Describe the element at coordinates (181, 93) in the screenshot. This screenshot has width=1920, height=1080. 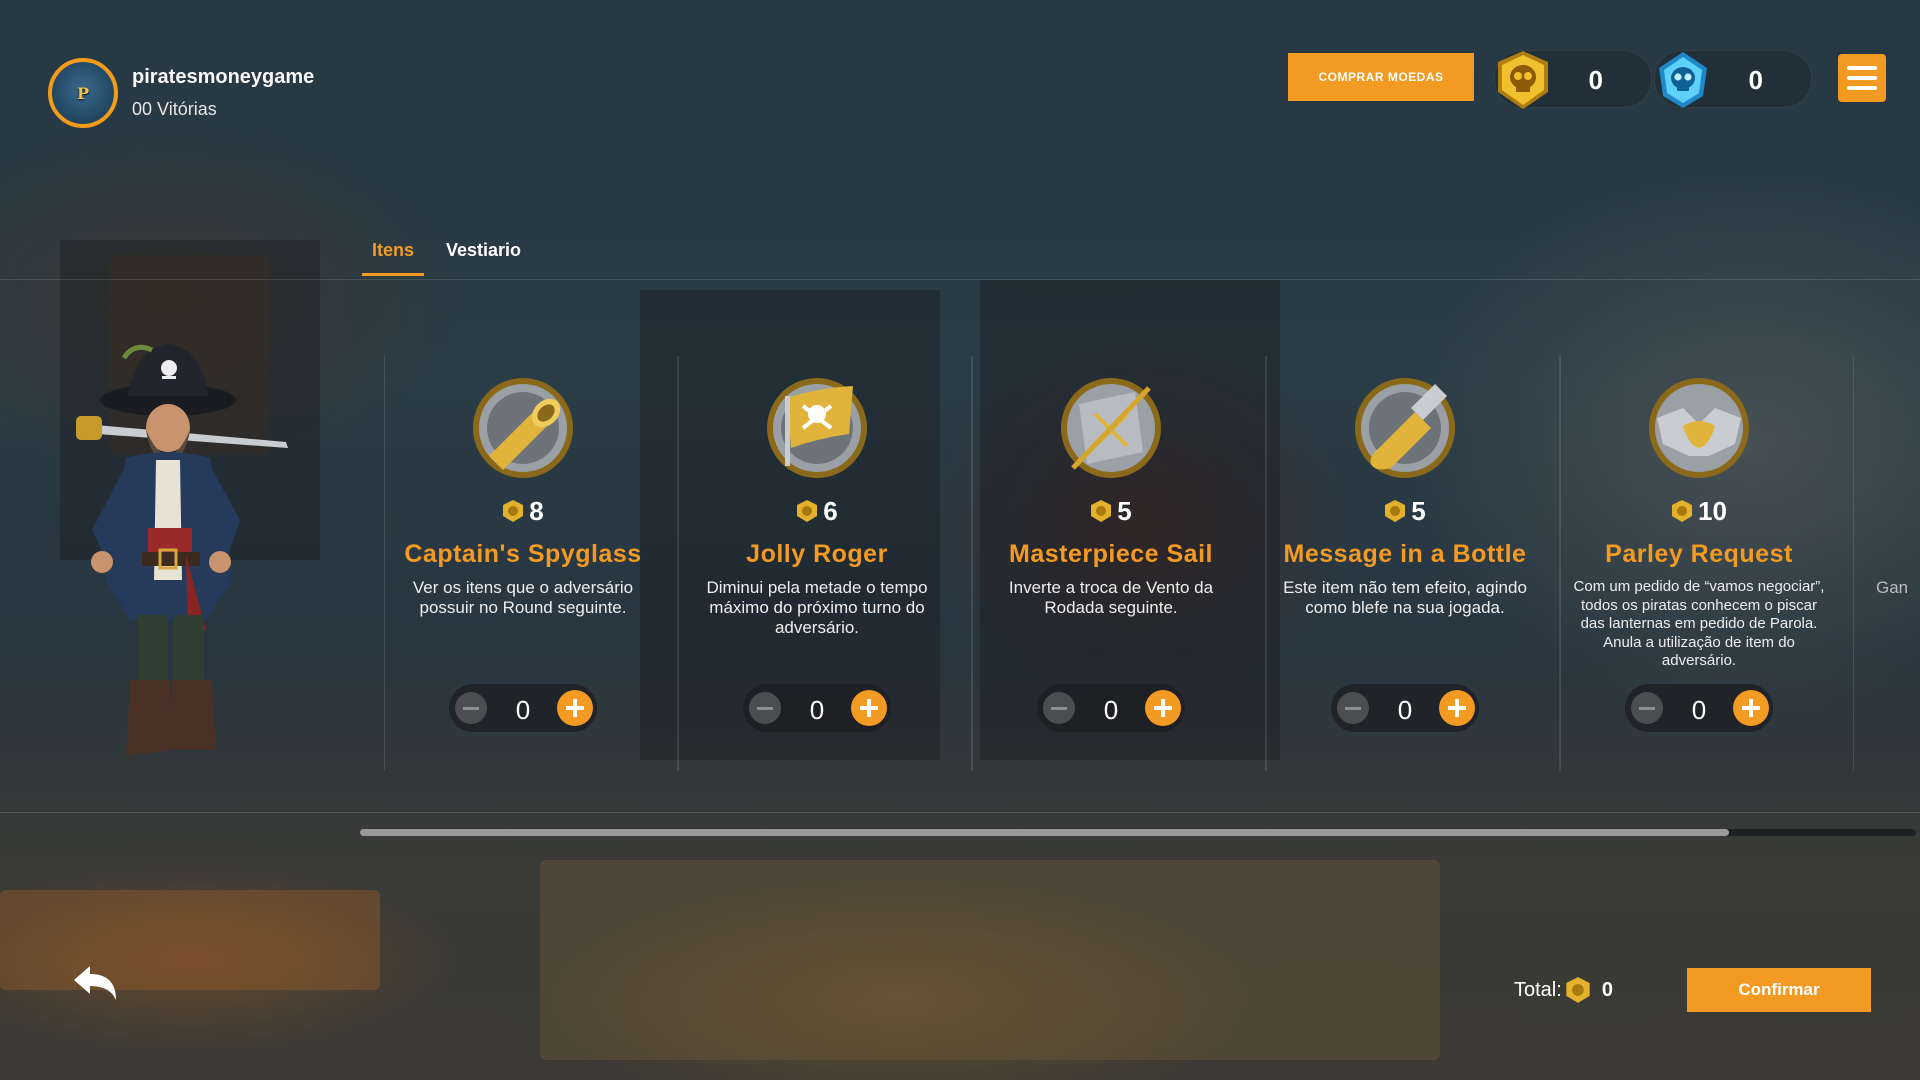
I see `player-profile: P piratesmoneygame 00 Vitórias` at that location.